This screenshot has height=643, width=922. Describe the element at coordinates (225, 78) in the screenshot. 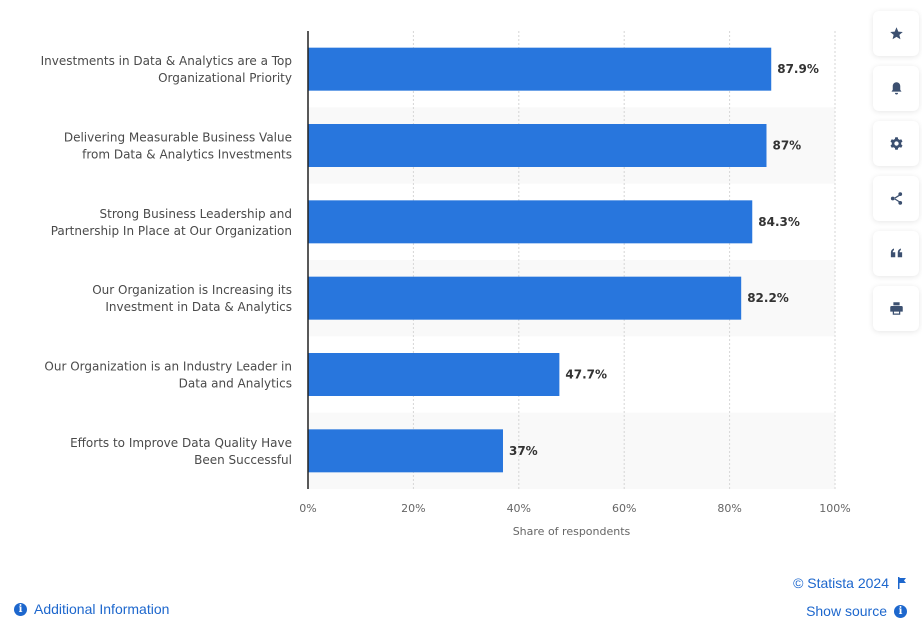

I see `category-label: Organizational Priority` at that location.